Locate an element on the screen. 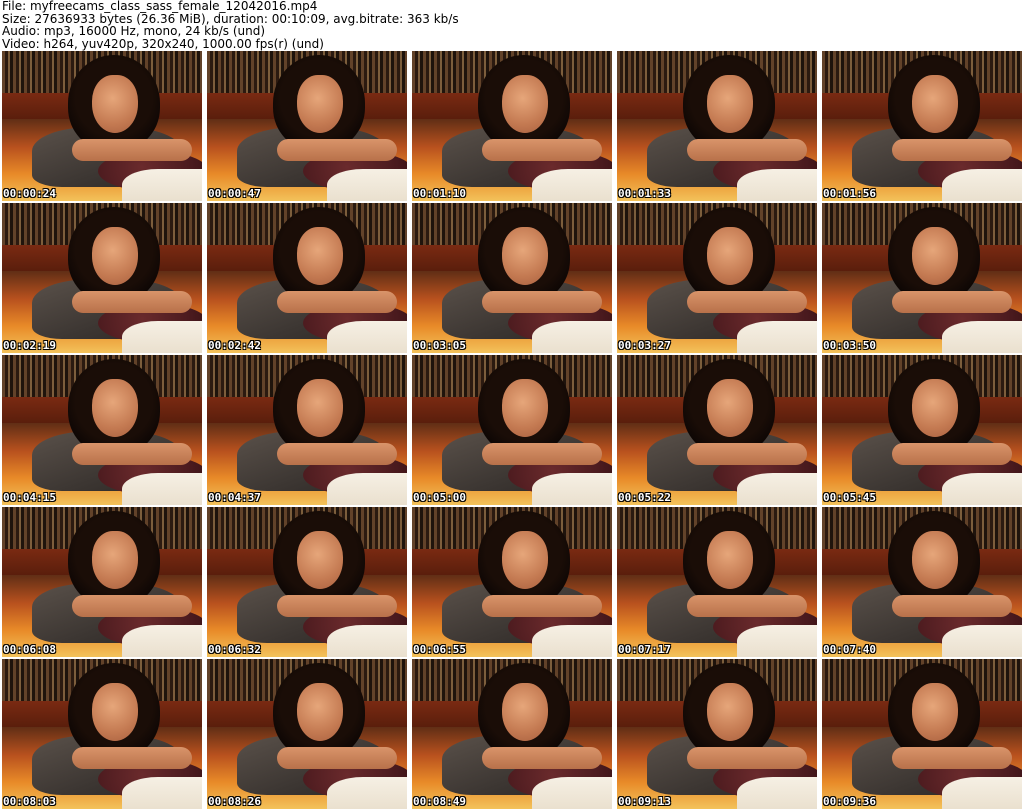 The height and width of the screenshot is (811, 1024). video-thumbnail: 00:03:05 is located at coordinates (512, 278).